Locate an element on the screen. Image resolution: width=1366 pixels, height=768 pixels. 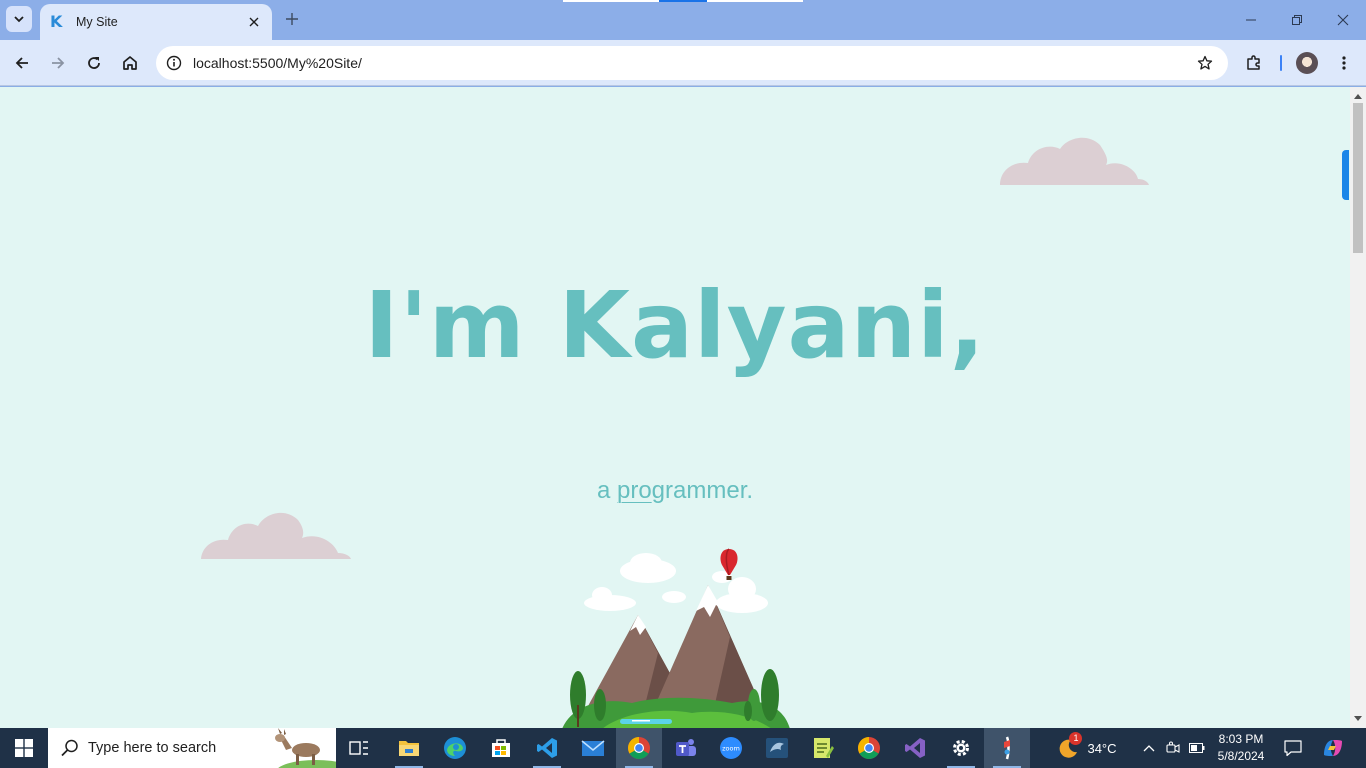
git-tool-button is located at coordinates (1007, 748).